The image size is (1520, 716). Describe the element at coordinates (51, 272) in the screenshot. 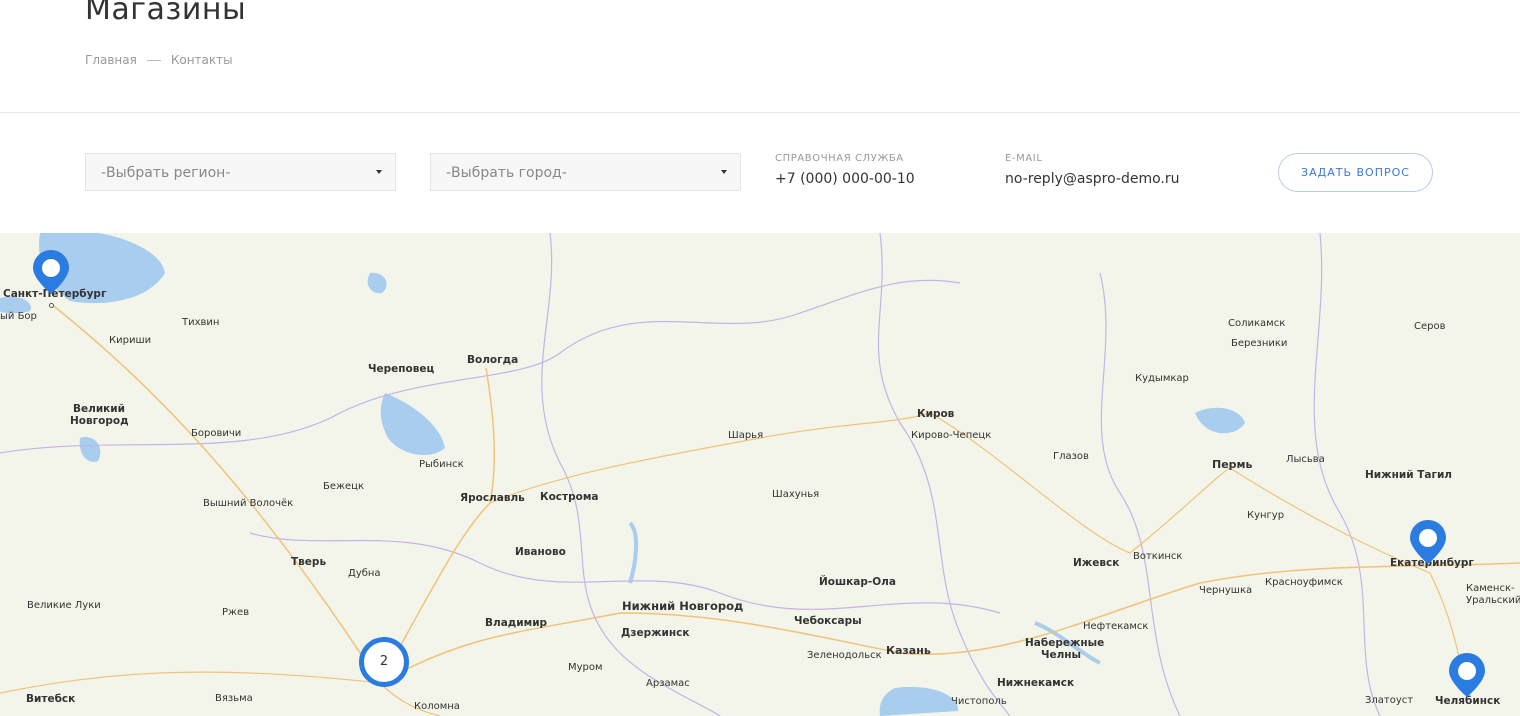

I see `store-pin-spb` at that location.